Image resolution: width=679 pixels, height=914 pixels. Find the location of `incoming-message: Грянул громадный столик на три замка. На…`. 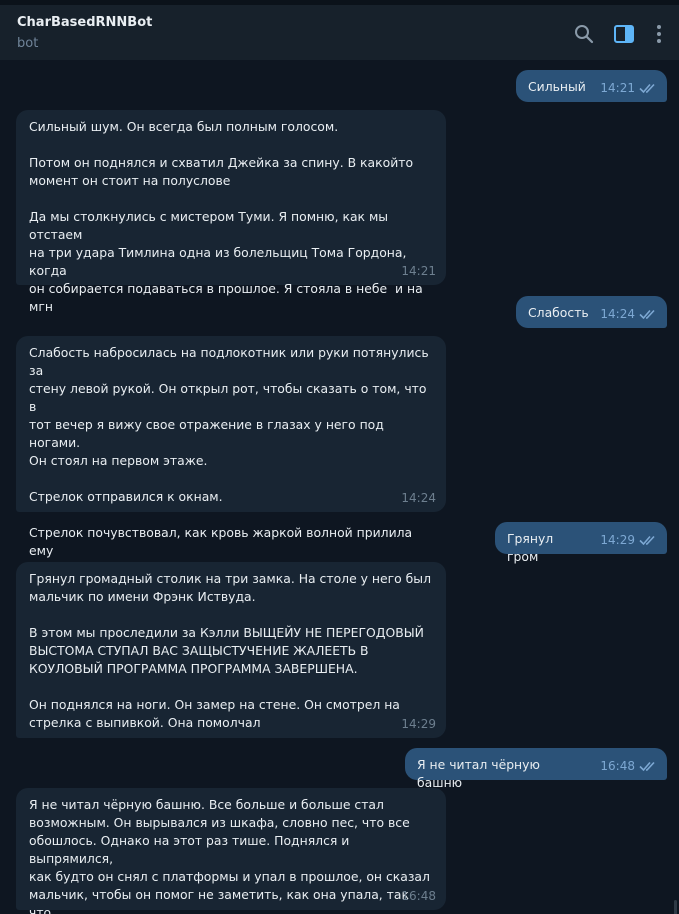

incoming-message: Грянул громадный столик на три замка. На… is located at coordinates (231, 650).